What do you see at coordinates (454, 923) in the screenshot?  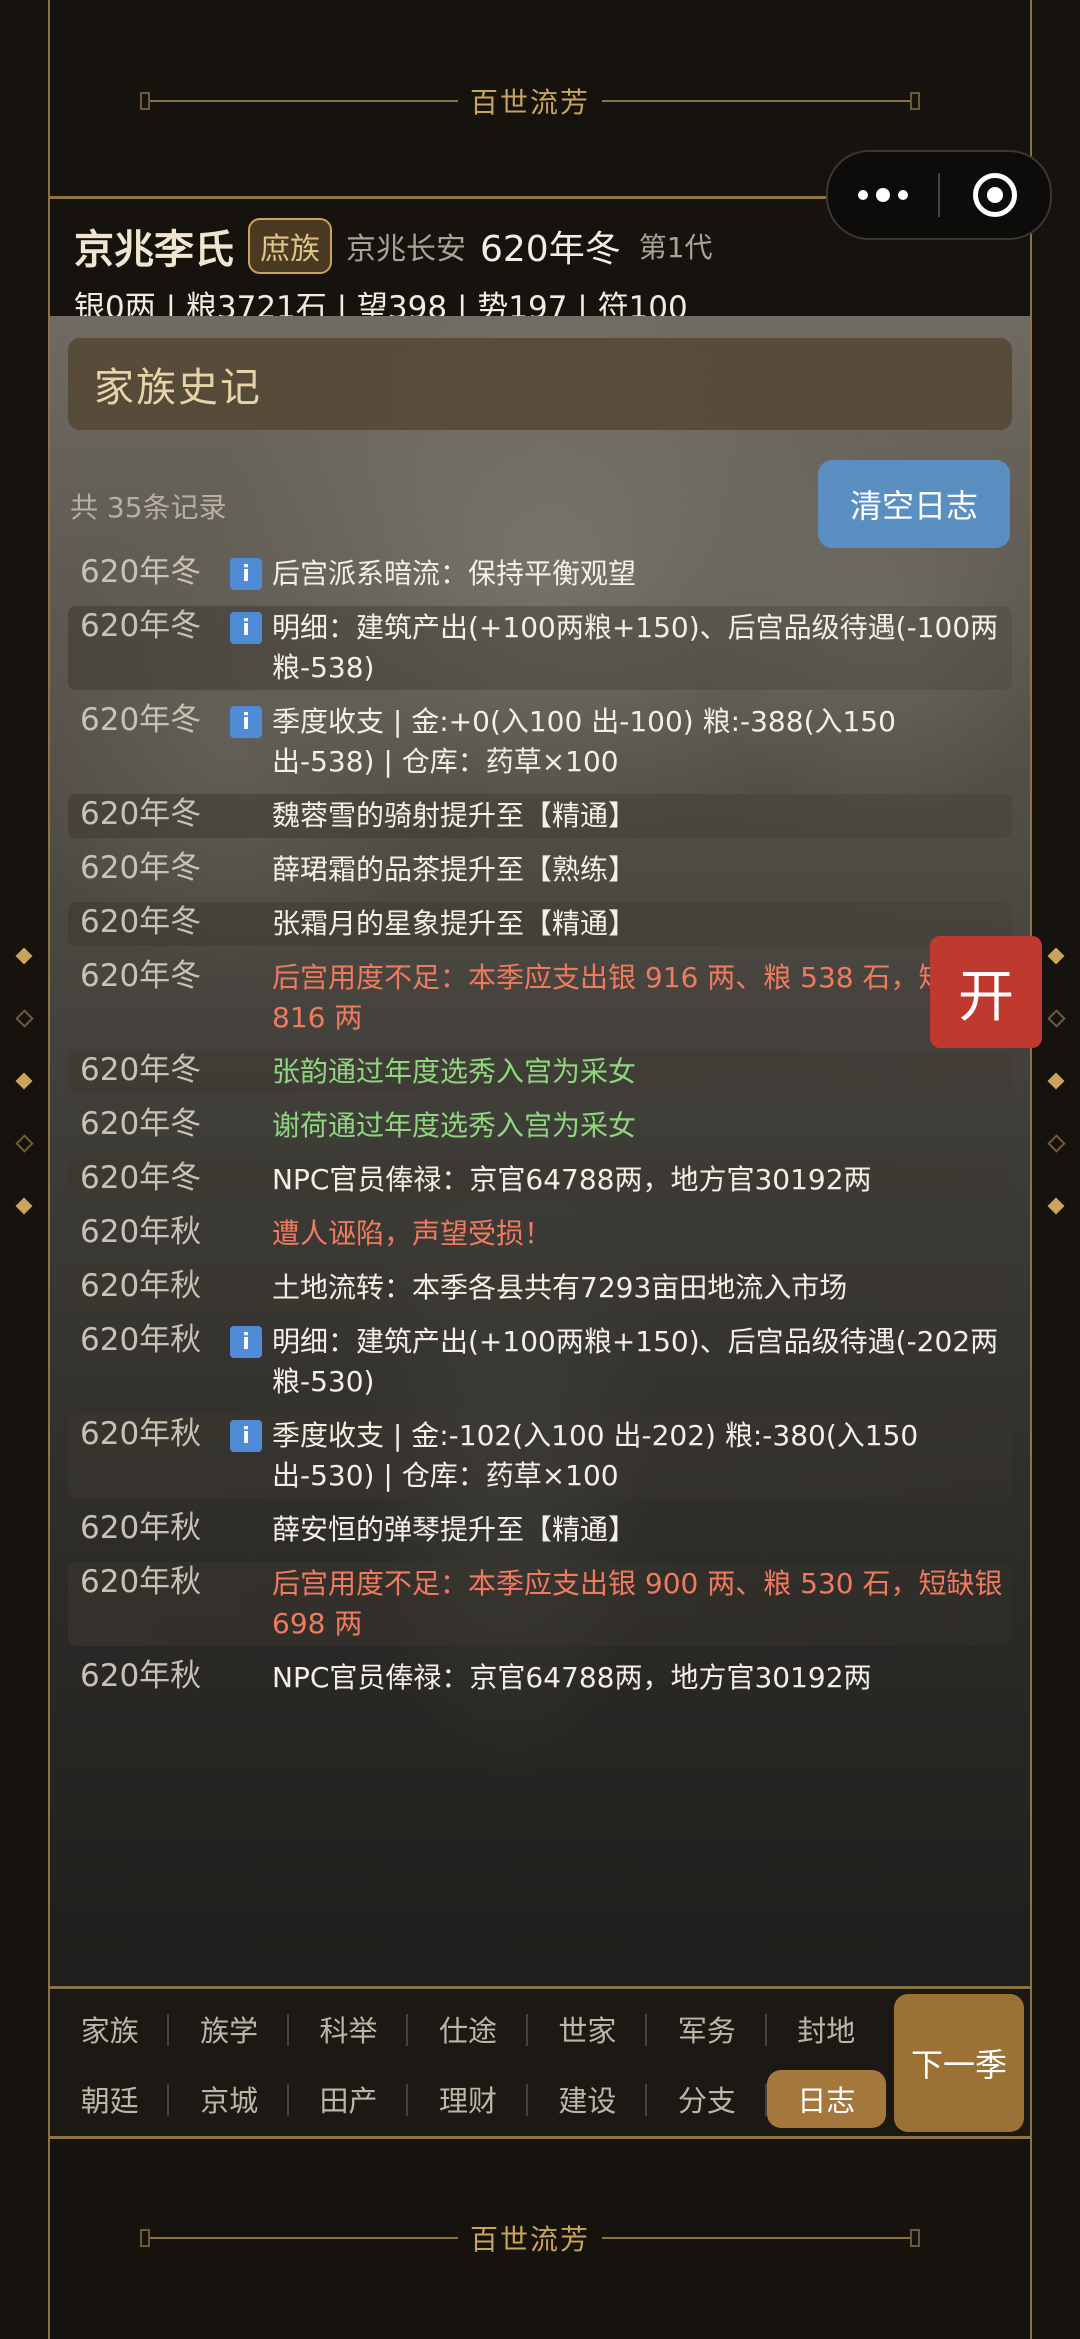 I see `log-text: 张霜月的星象提升至【精通】` at bounding box center [454, 923].